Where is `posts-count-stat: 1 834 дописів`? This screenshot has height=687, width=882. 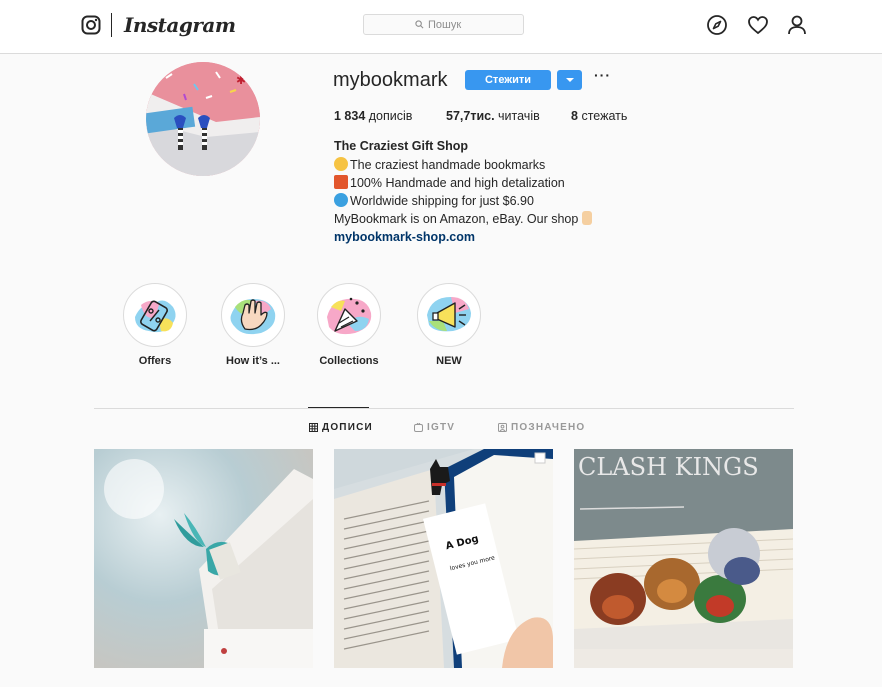 posts-count-stat: 1 834 дописів is located at coordinates (373, 116).